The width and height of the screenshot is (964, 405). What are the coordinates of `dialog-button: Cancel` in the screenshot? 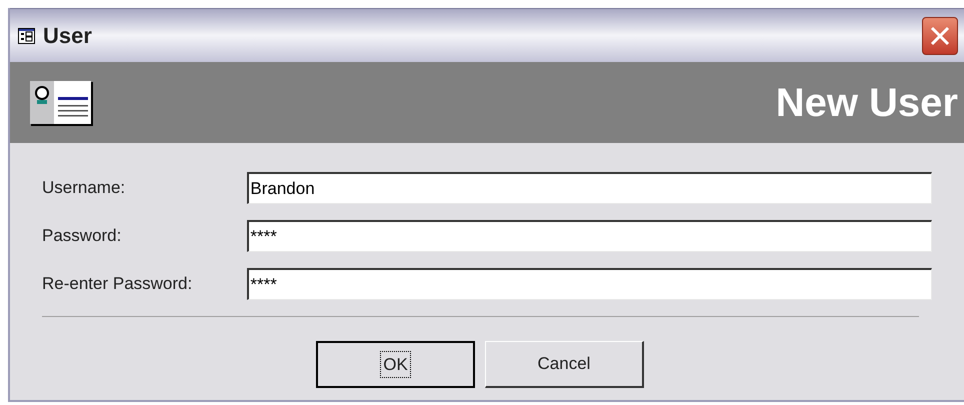 It's located at (564, 364).